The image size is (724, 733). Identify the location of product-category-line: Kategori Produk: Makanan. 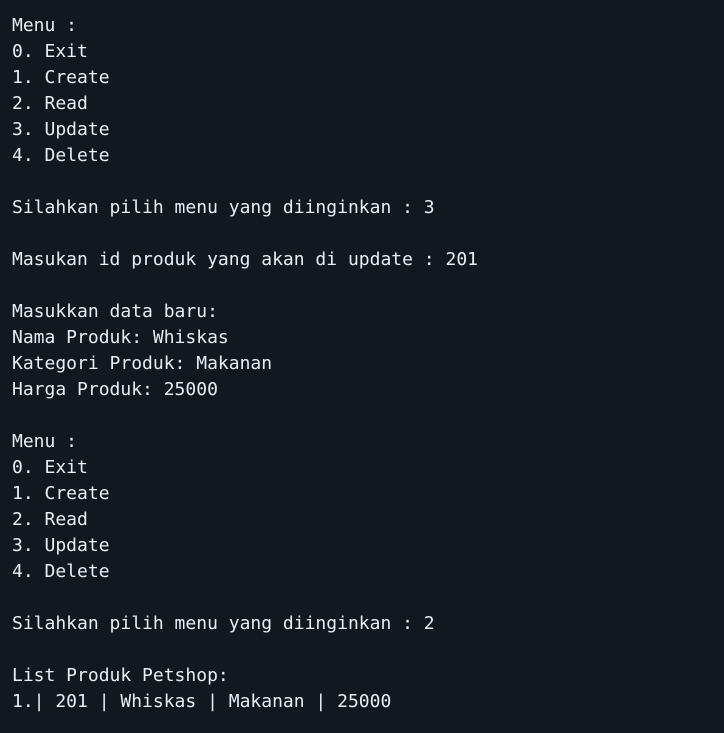
(142, 363).